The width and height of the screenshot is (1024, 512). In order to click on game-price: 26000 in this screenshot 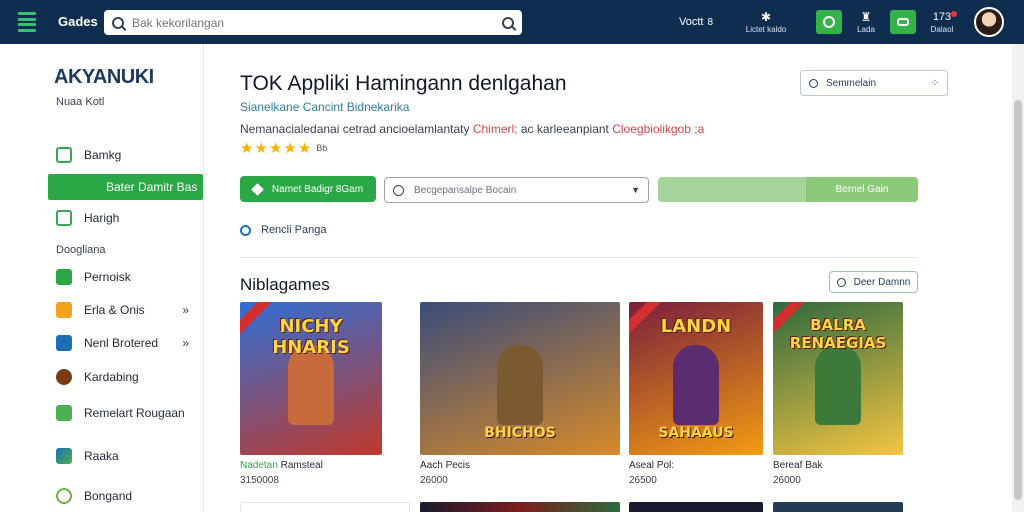, I will do `click(787, 480)`.